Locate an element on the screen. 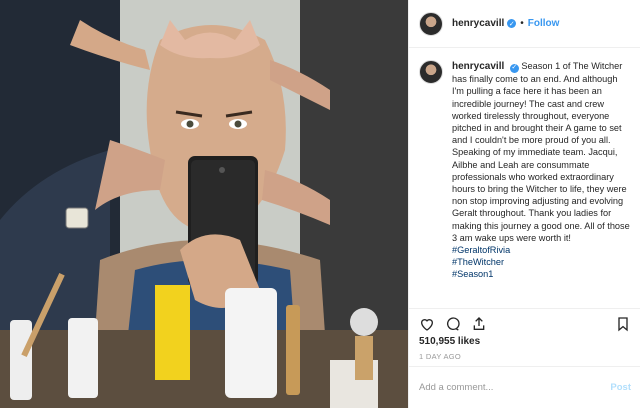 The image size is (640, 408). heart-icon is located at coordinates (427, 324).